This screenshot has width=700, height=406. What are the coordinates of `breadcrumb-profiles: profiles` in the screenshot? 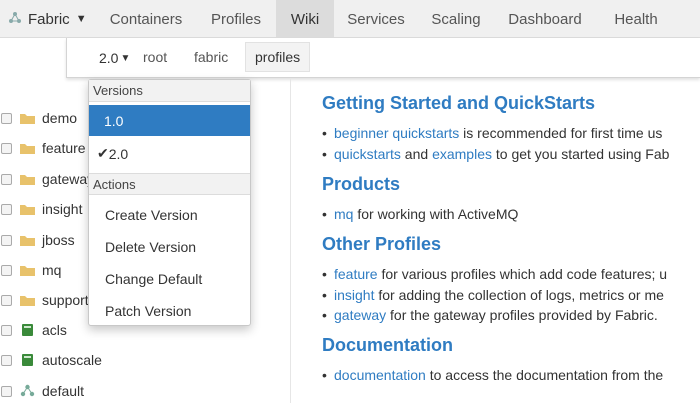 It's located at (278, 57).